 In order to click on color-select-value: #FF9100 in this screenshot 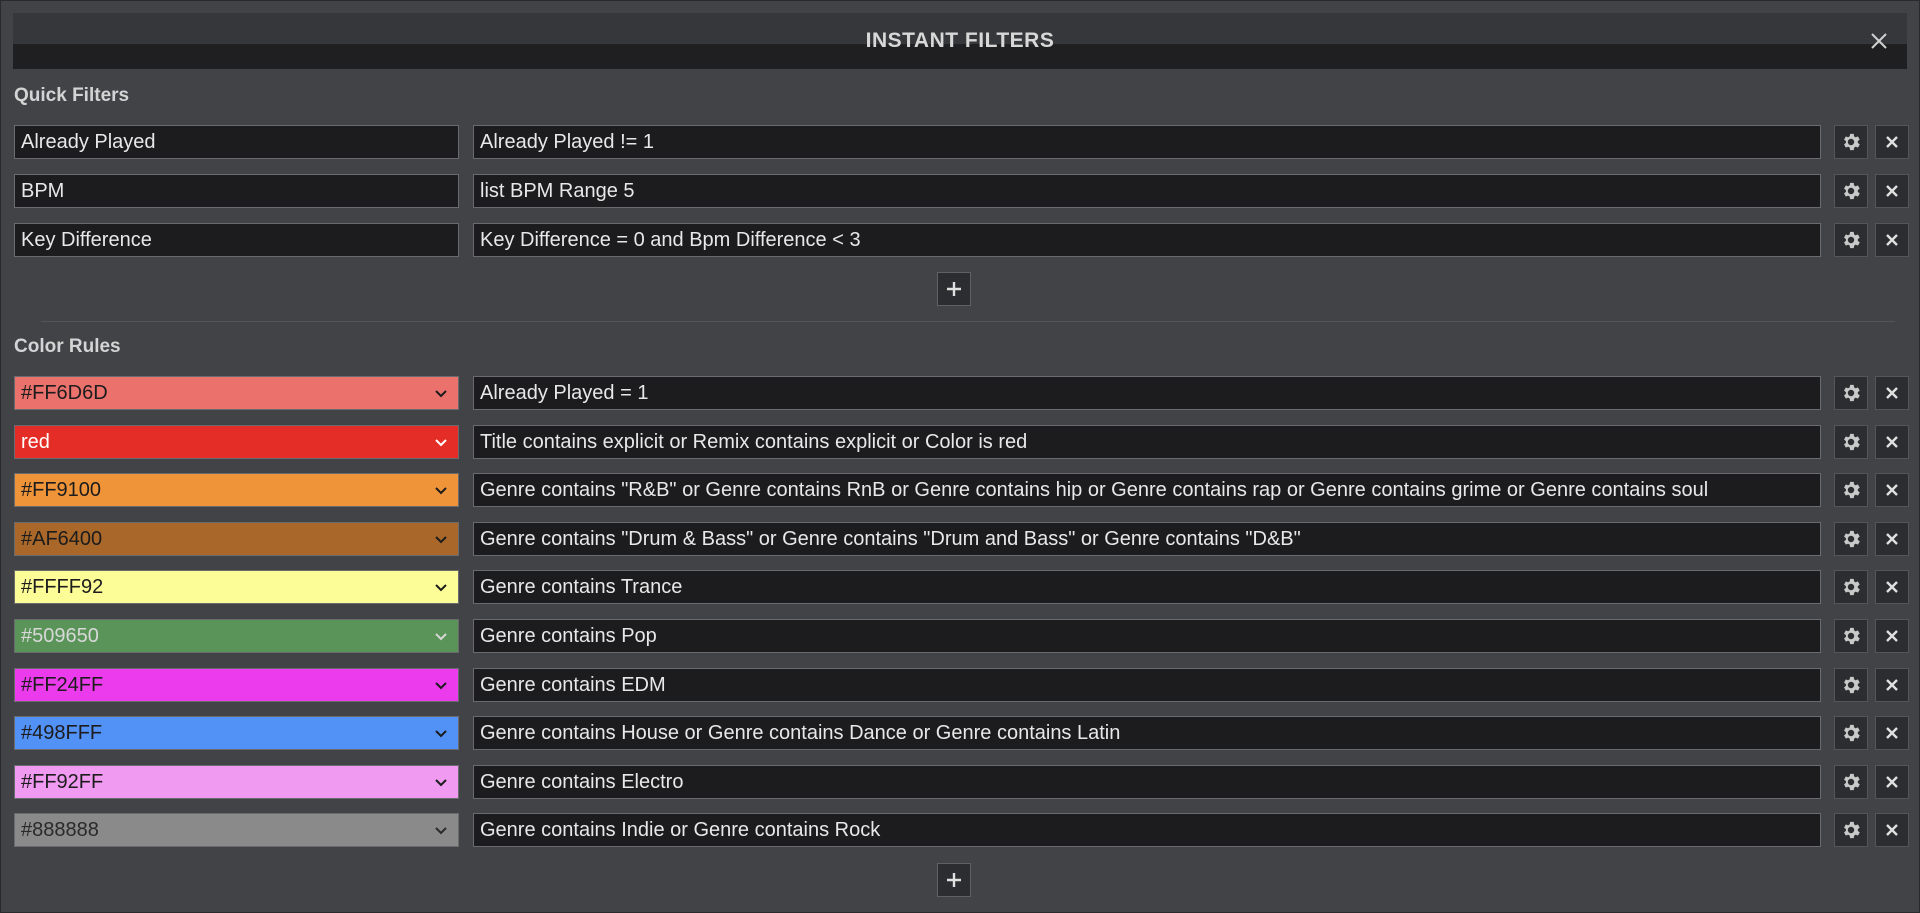, I will do `click(61, 489)`.